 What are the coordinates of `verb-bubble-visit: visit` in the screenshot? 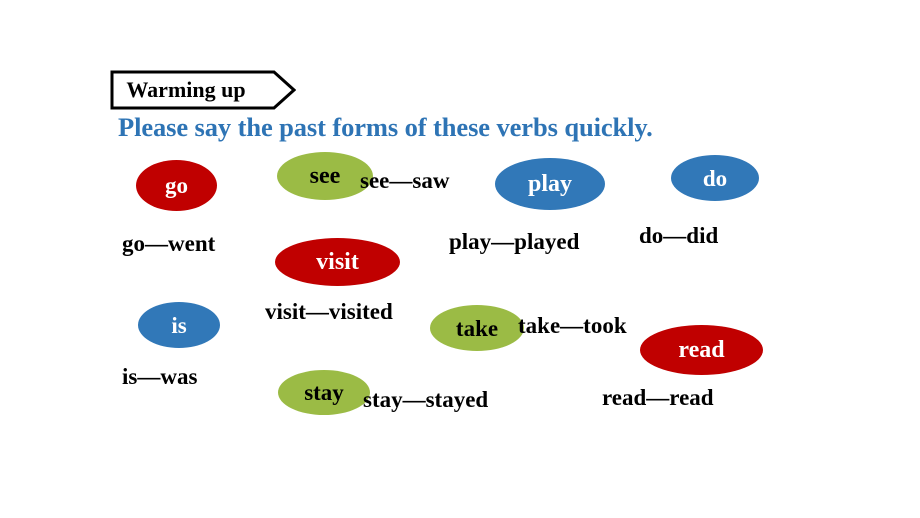 It's located at (337, 262).